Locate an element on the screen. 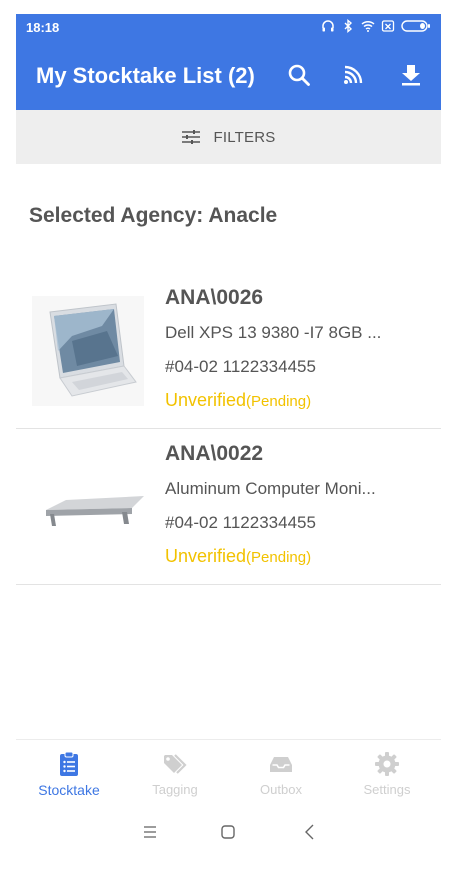 The image size is (458, 872). download-icon is located at coordinates (411, 75).